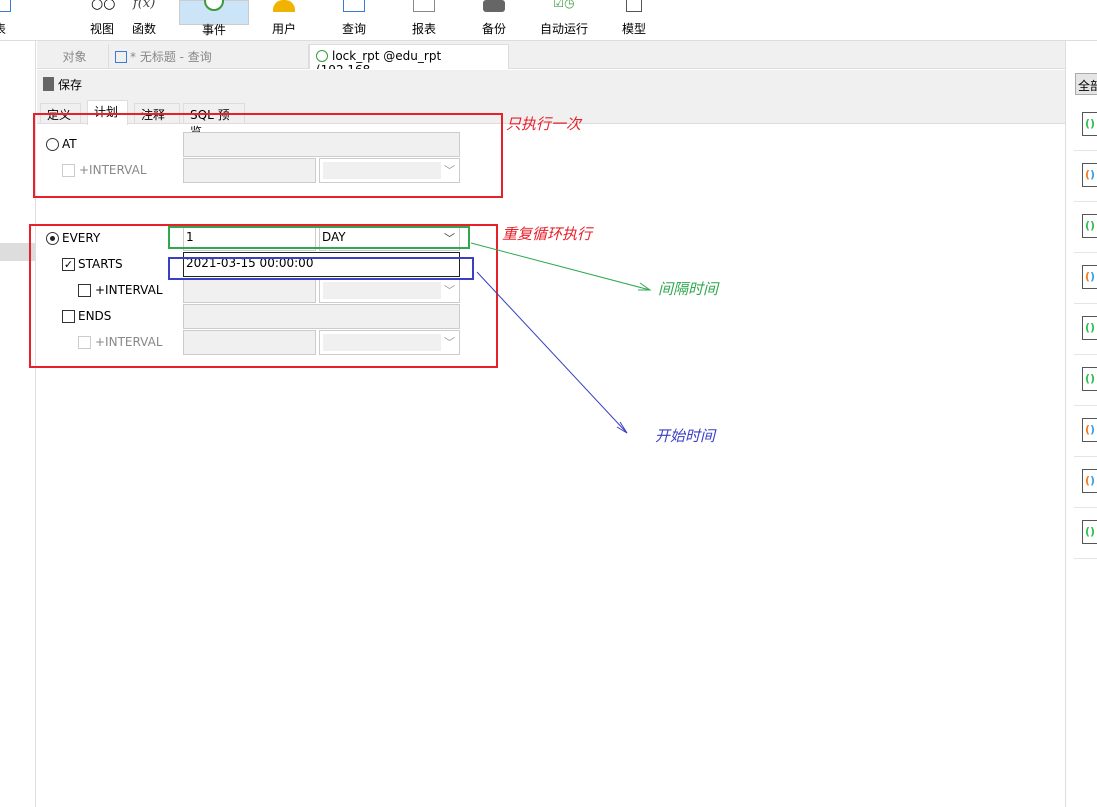  I want to click on interval-arrowhead, so click(645, 286).